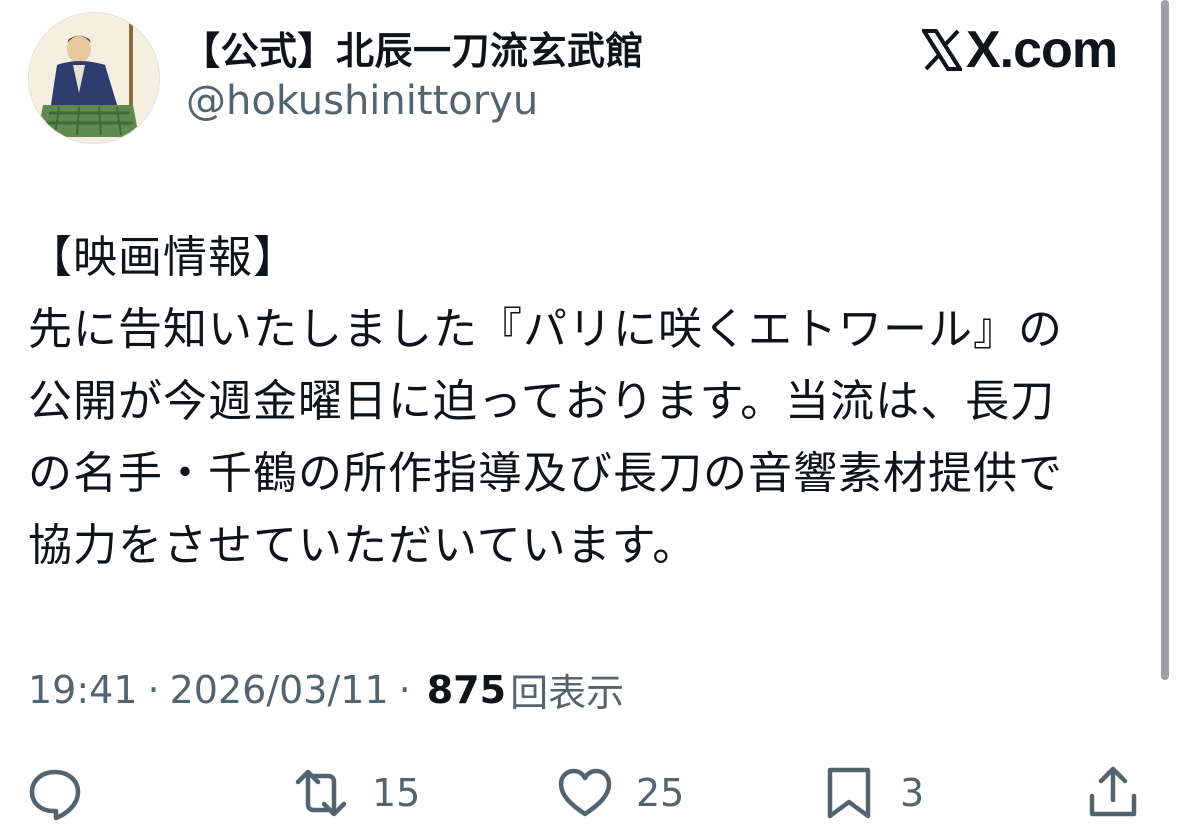 The width and height of the screenshot is (1179, 839). What do you see at coordinates (660, 793) in the screenshot?
I see `like-count: 25` at bounding box center [660, 793].